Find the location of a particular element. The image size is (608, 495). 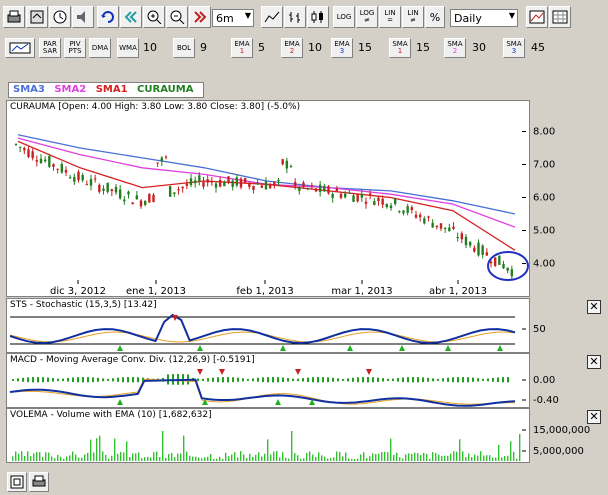

period-value: 6m is located at coordinates (225, 18).